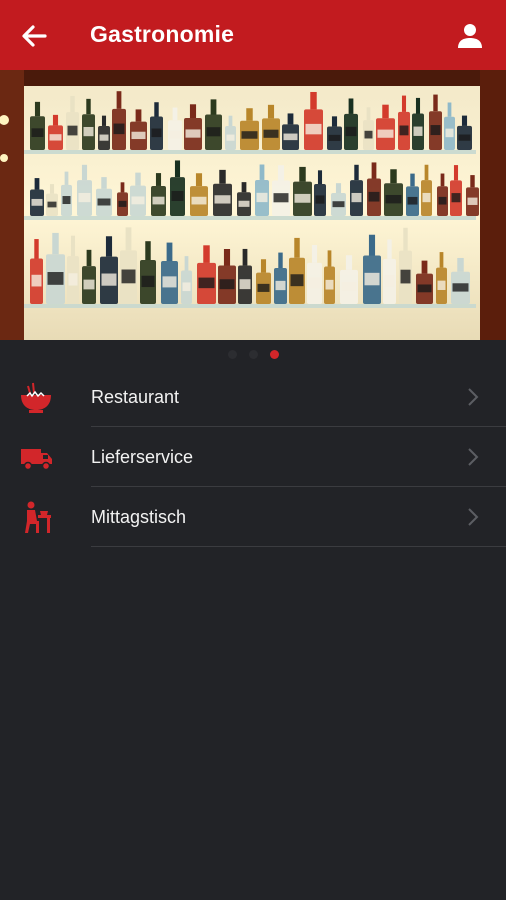  I want to click on page-title: Gastronomie, so click(162, 34).